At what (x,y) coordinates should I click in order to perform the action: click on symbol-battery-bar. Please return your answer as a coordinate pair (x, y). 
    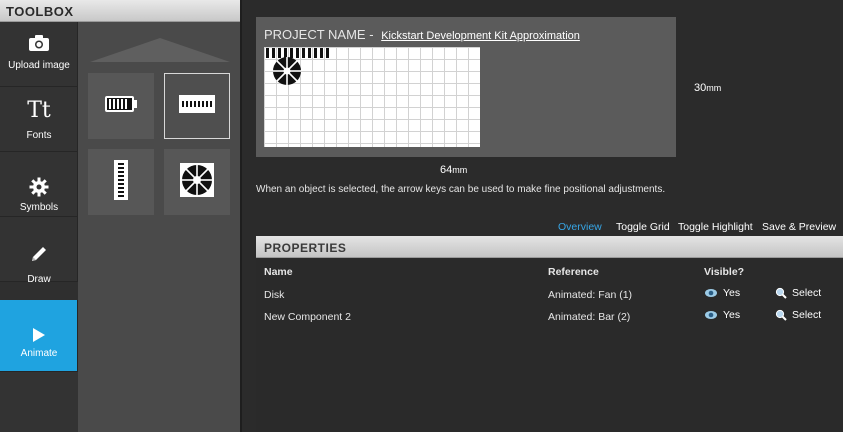
    Looking at the image, I should click on (121, 106).